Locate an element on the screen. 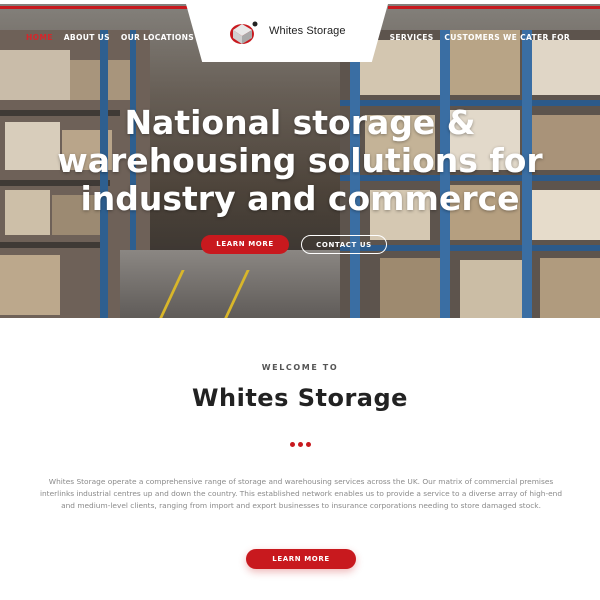 The image size is (600, 600). hero-title-line-2: warehousing solutions for is located at coordinates (300, 160).